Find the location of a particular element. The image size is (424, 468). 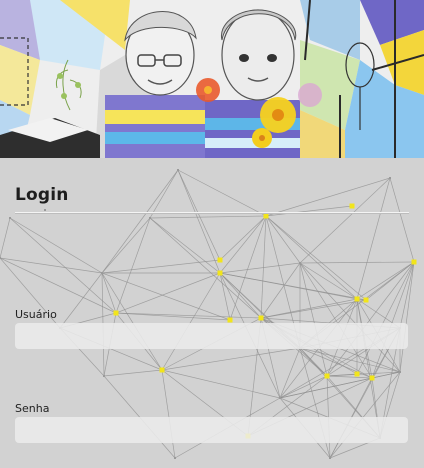

password-label: Senha is located at coordinates (32, 408).